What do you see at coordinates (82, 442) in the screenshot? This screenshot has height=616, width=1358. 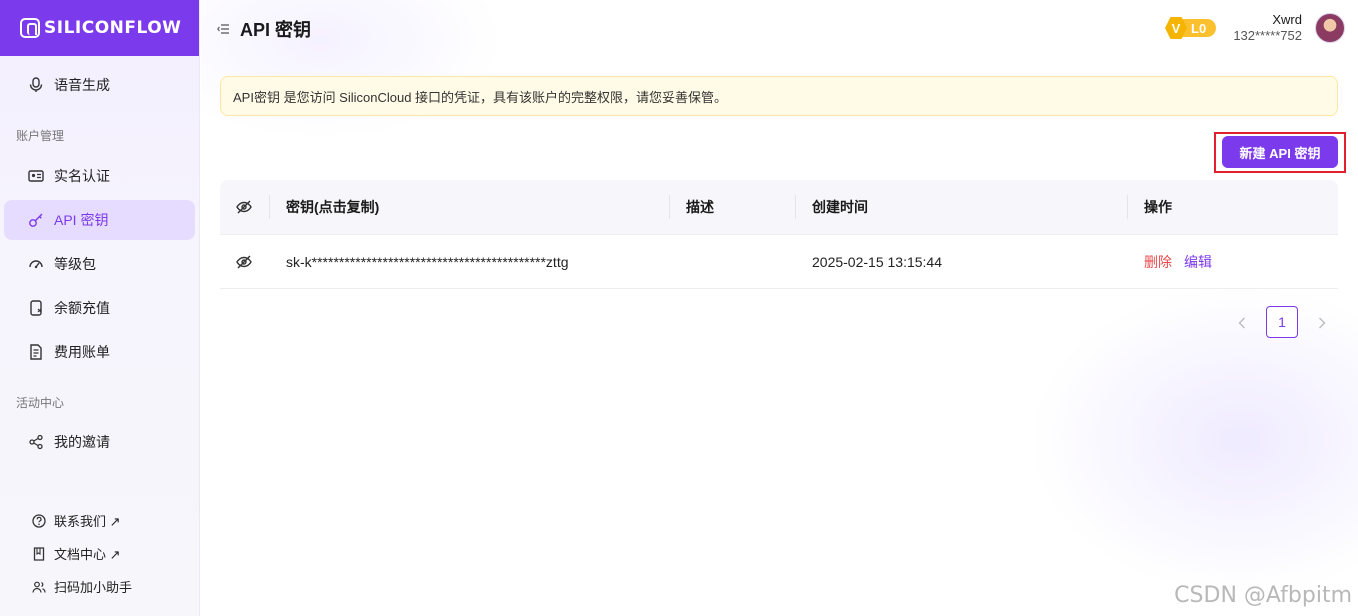 I see `sidebar-item-label: 我的邀请` at bounding box center [82, 442].